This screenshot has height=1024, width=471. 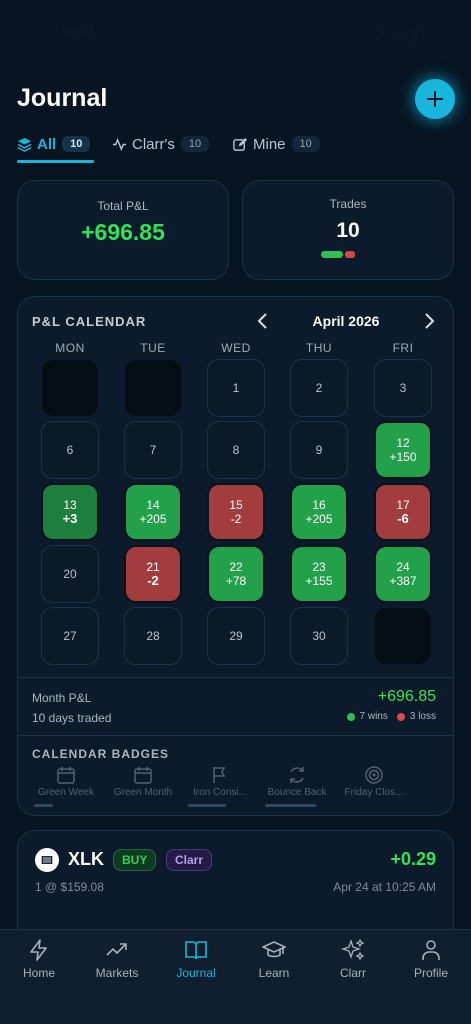 I want to click on nav-label: Profile, so click(x=430, y=973).